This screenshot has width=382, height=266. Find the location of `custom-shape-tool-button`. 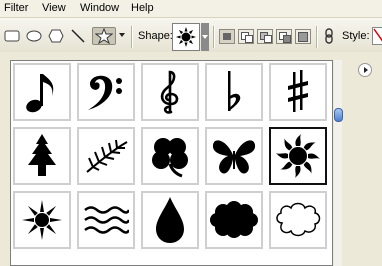

custom-shape-tool-button is located at coordinates (104, 36).